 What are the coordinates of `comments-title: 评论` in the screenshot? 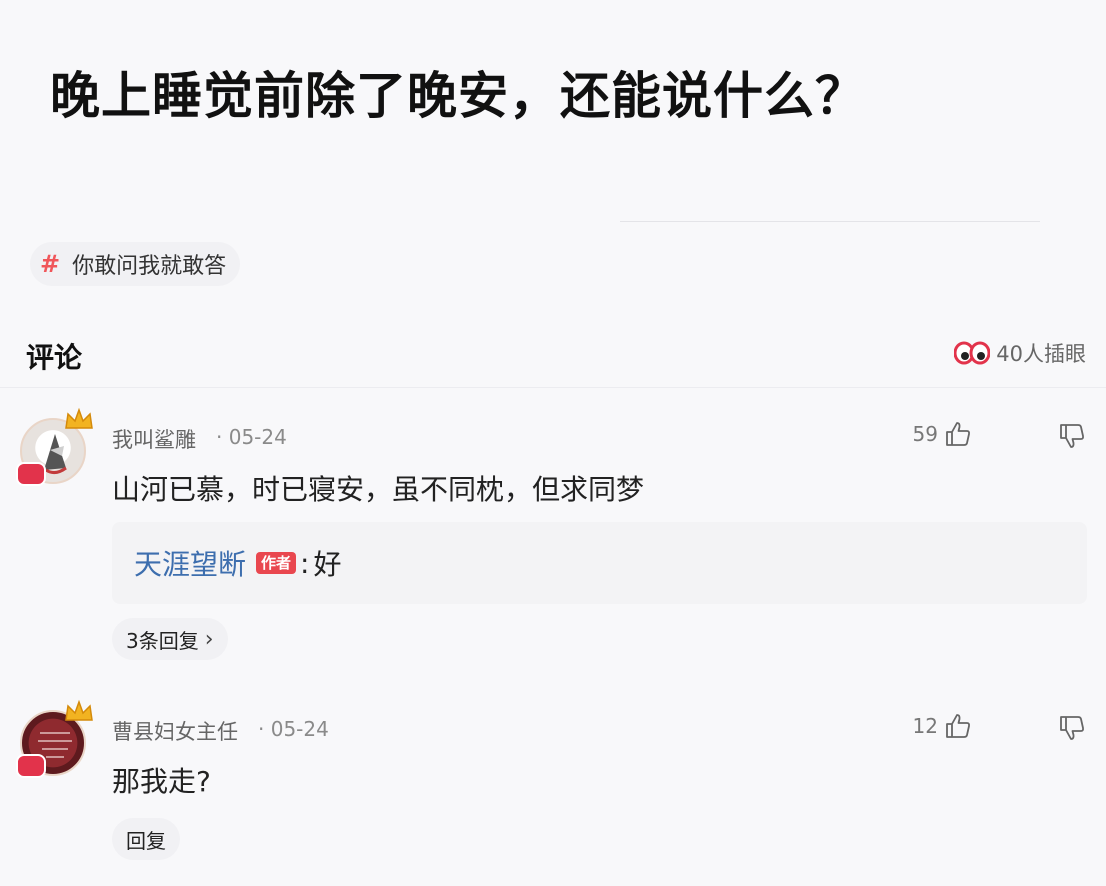 It's located at (54, 357).